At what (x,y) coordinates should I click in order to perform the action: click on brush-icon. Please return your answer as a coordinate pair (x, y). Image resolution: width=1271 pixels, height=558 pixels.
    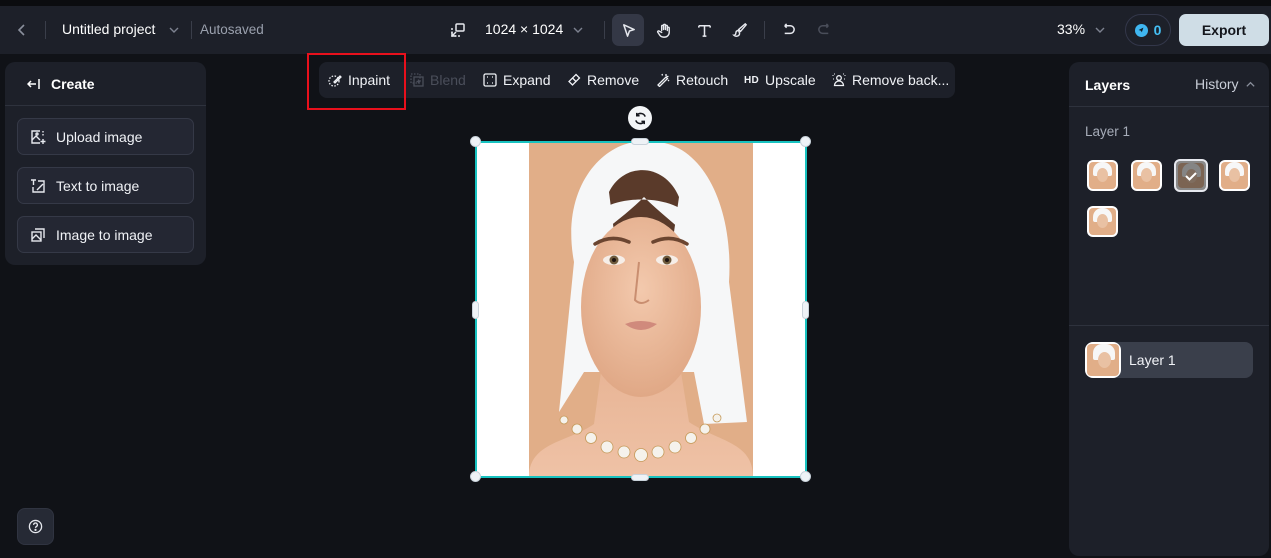
    Looking at the image, I should click on (739, 29).